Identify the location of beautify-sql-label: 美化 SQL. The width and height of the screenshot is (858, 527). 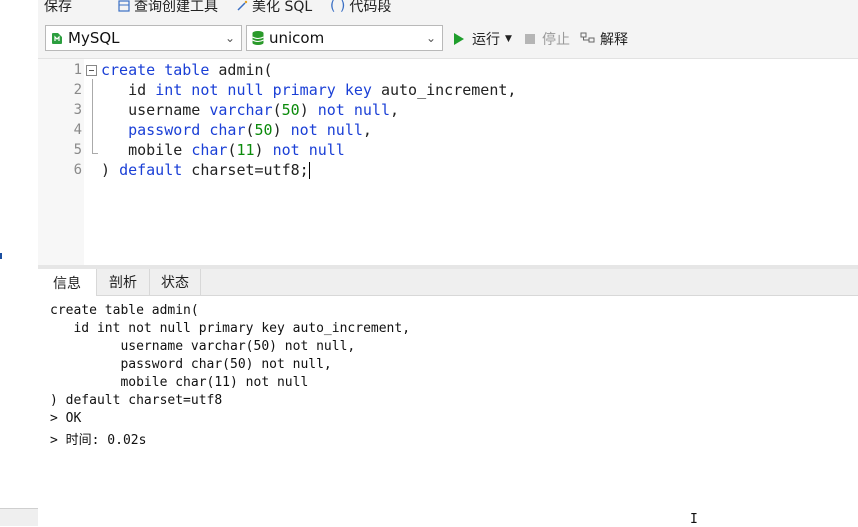
(282, 7).